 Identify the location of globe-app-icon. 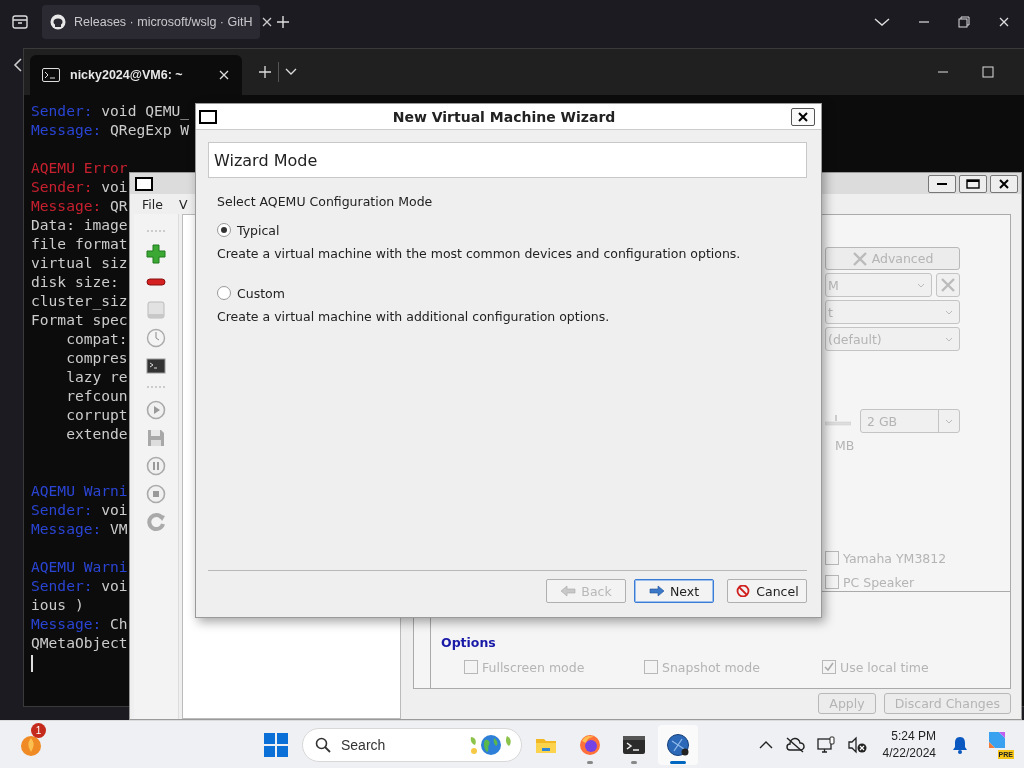
(678, 744).